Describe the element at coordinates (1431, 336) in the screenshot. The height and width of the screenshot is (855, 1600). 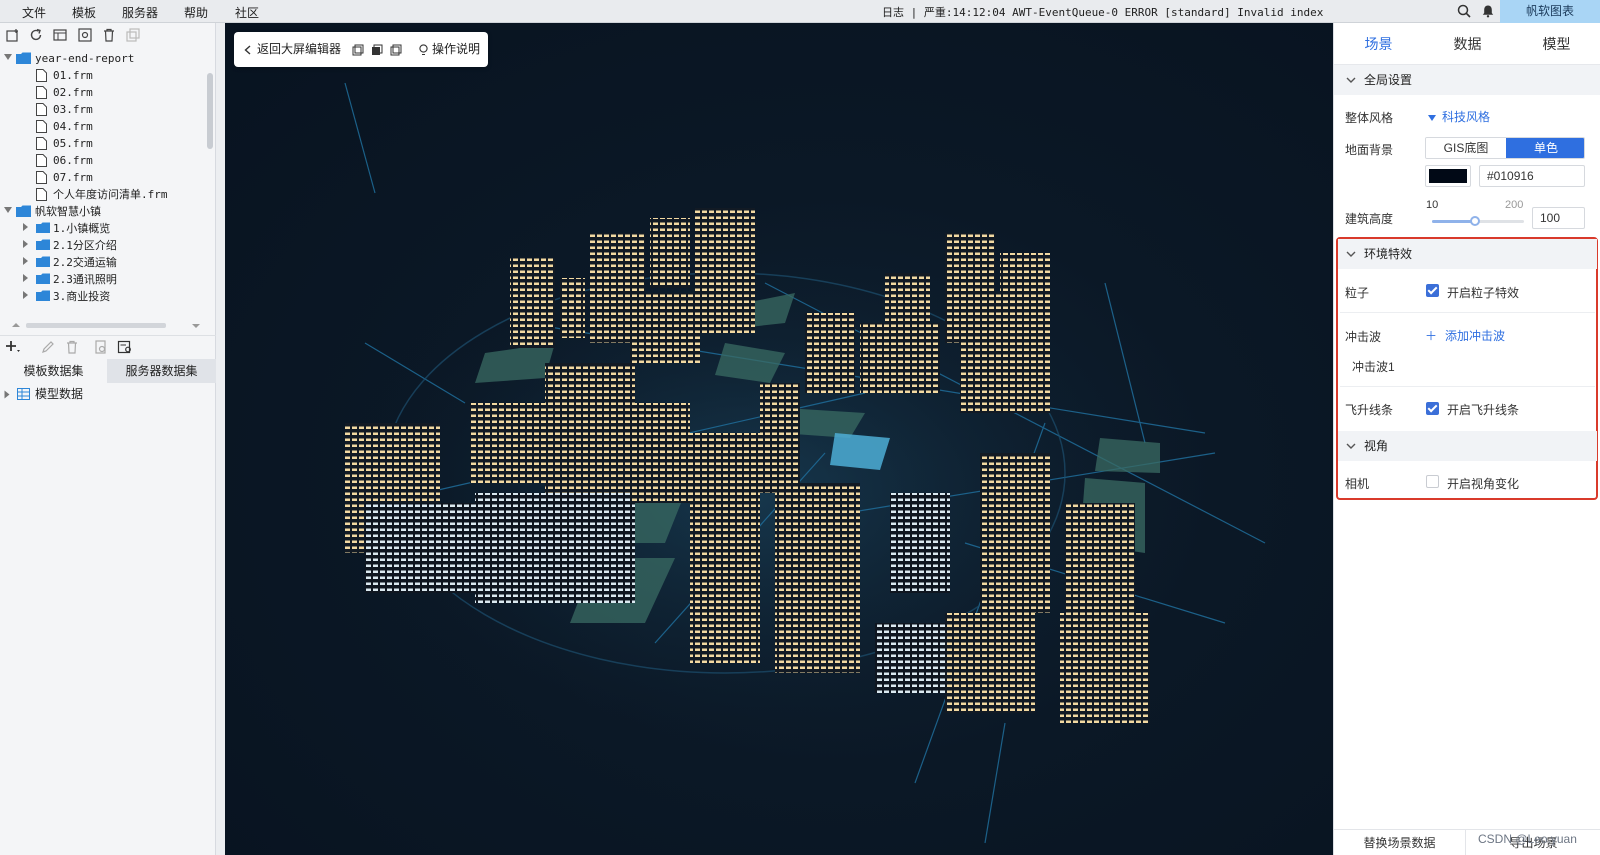
I see `plus-icon: ＋` at that location.